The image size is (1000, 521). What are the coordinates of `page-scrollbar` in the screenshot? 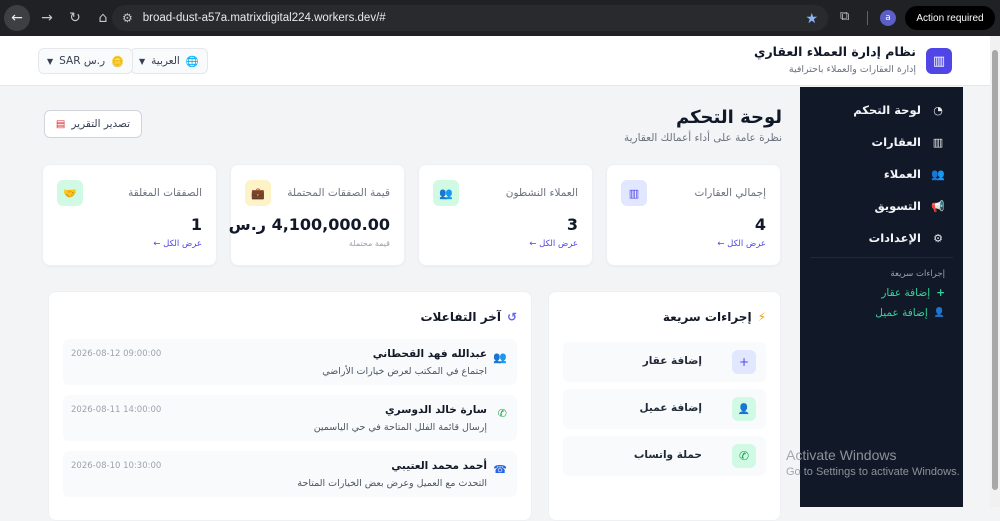 It's located at (995, 271).